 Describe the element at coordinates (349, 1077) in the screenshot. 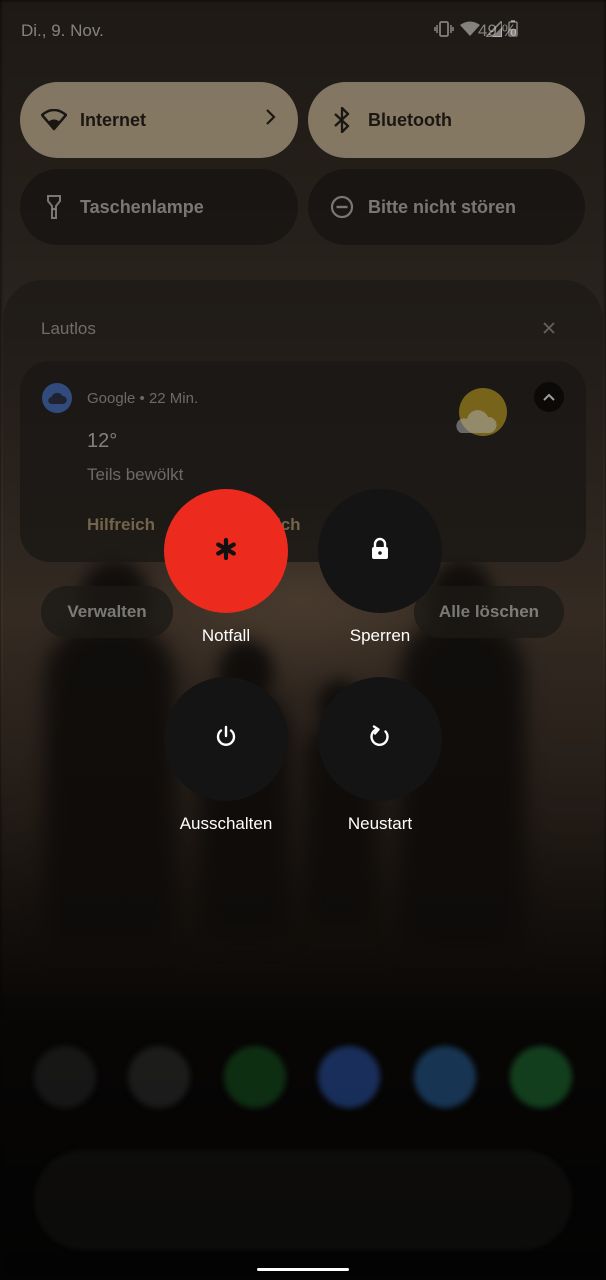

I see `messages-app-icon` at that location.